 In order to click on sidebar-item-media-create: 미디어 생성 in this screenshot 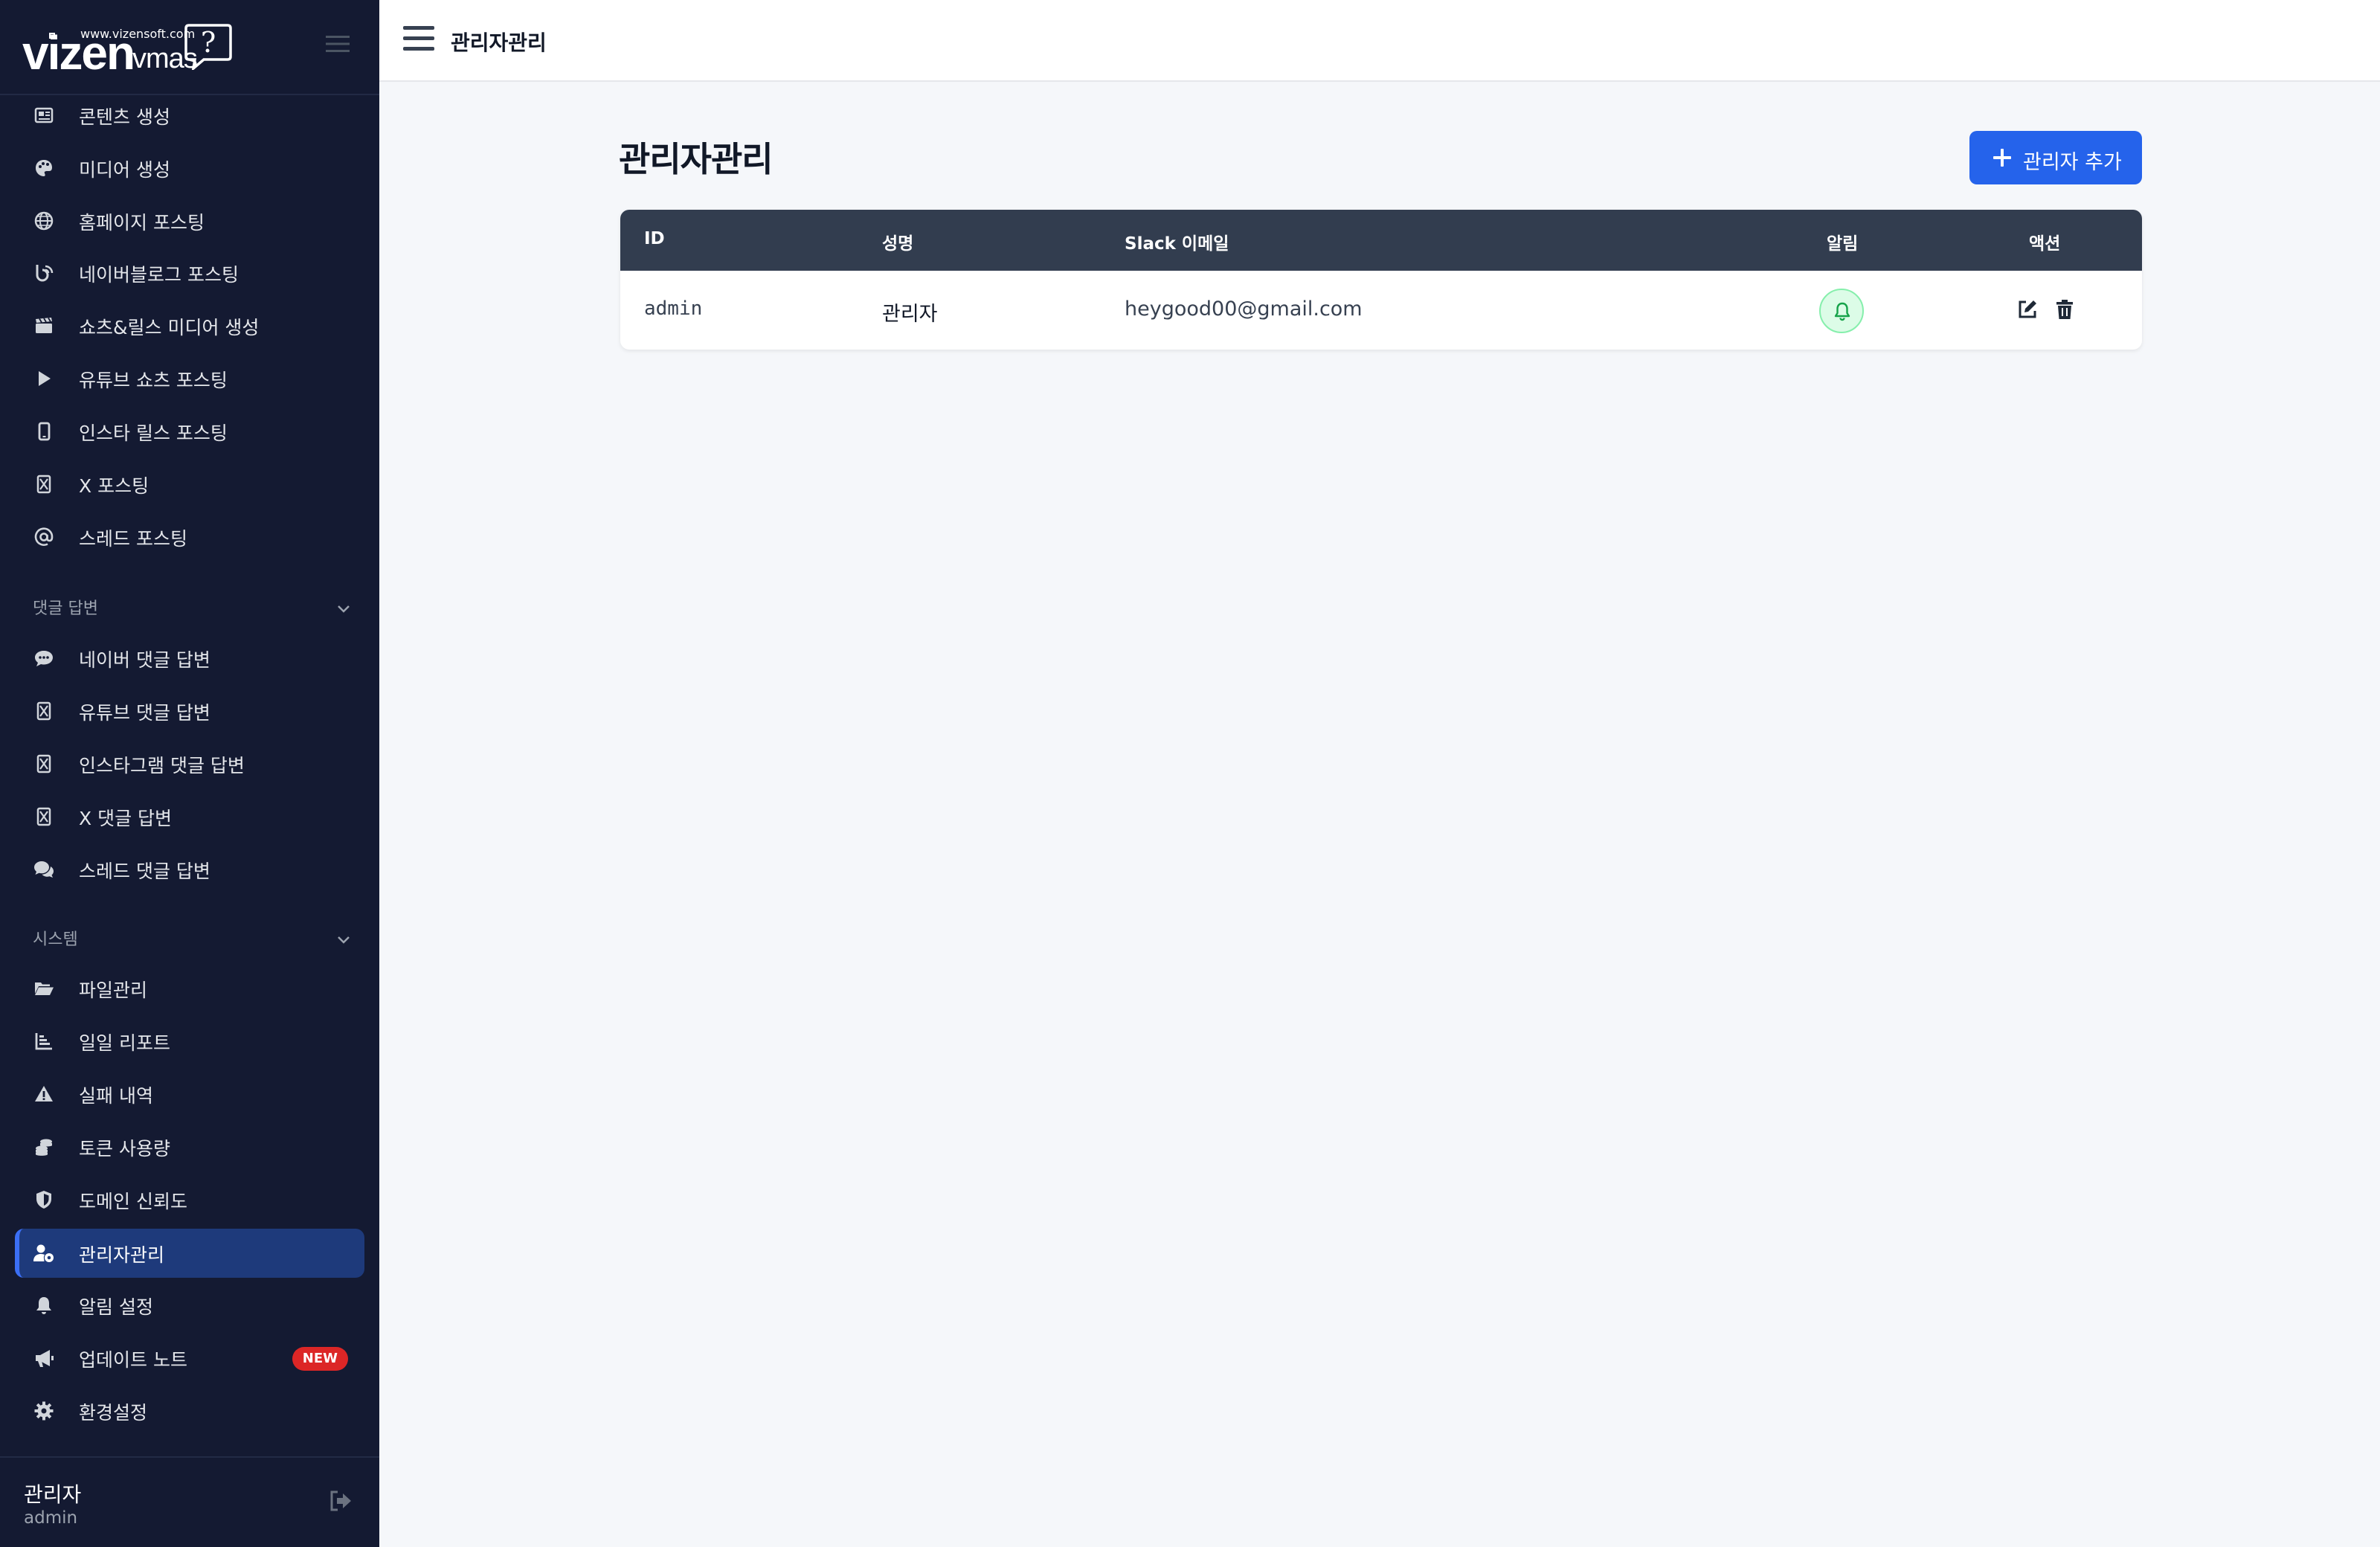, I will do `click(190, 169)`.